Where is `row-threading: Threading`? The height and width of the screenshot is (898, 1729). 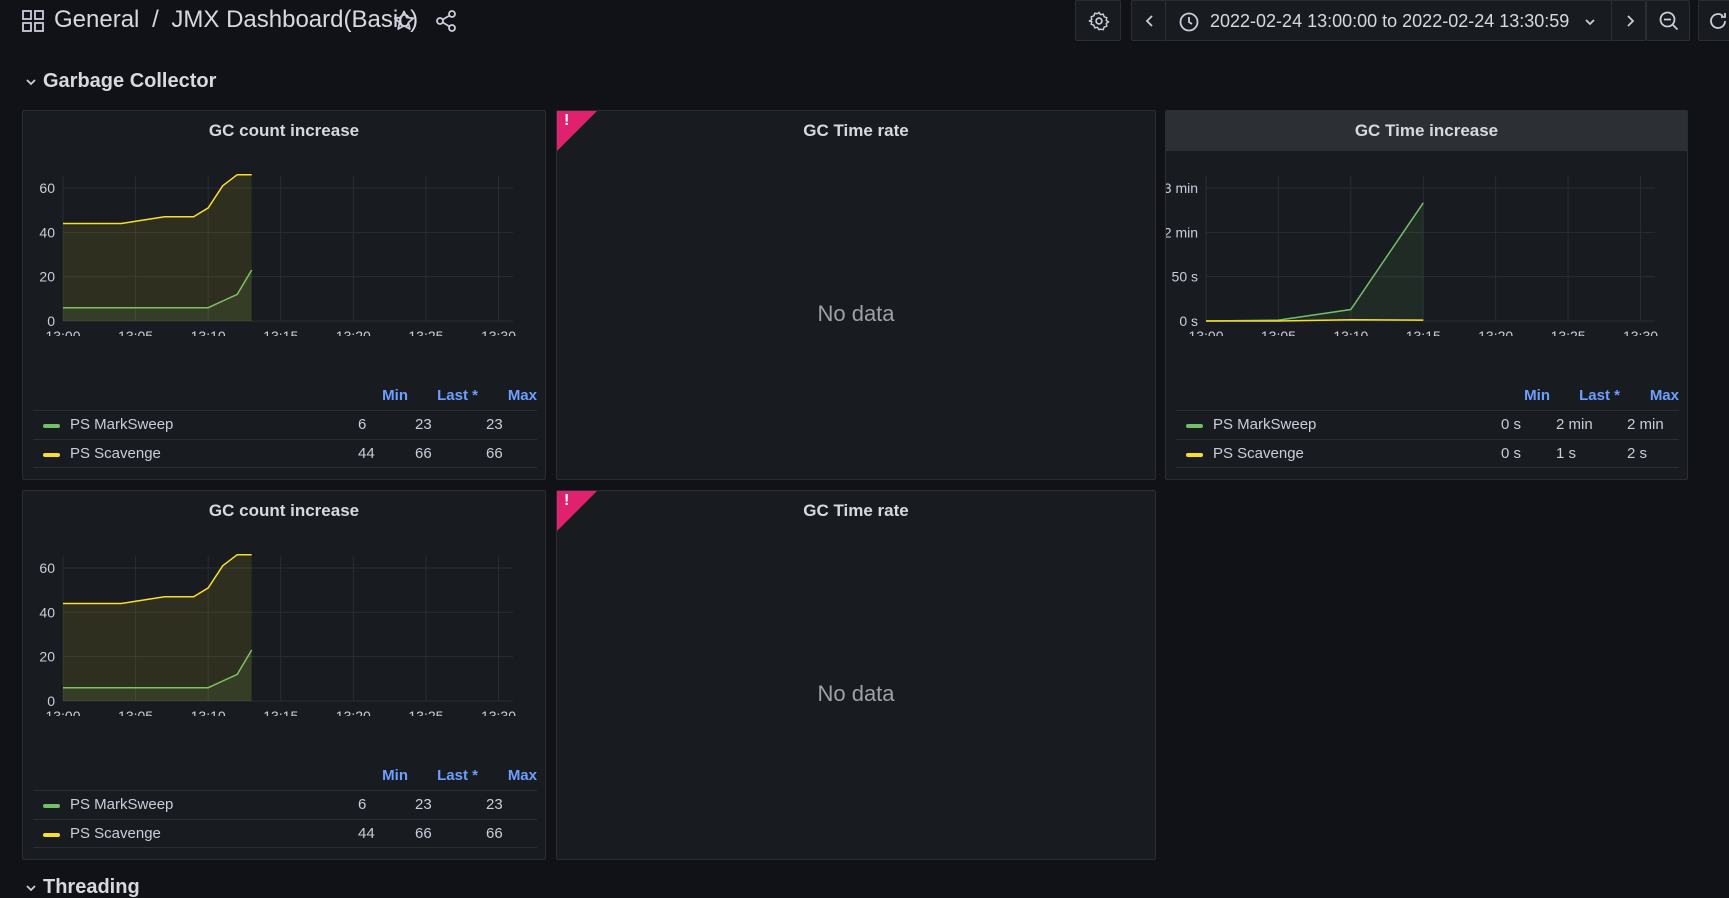 row-threading: Threading is located at coordinates (82, 887).